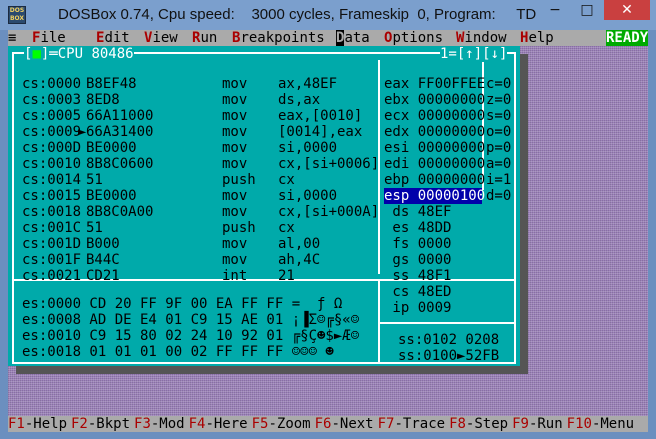  What do you see at coordinates (434, 180) in the screenshot?
I see `register-value: ebp 00000000` at bounding box center [434, 180].